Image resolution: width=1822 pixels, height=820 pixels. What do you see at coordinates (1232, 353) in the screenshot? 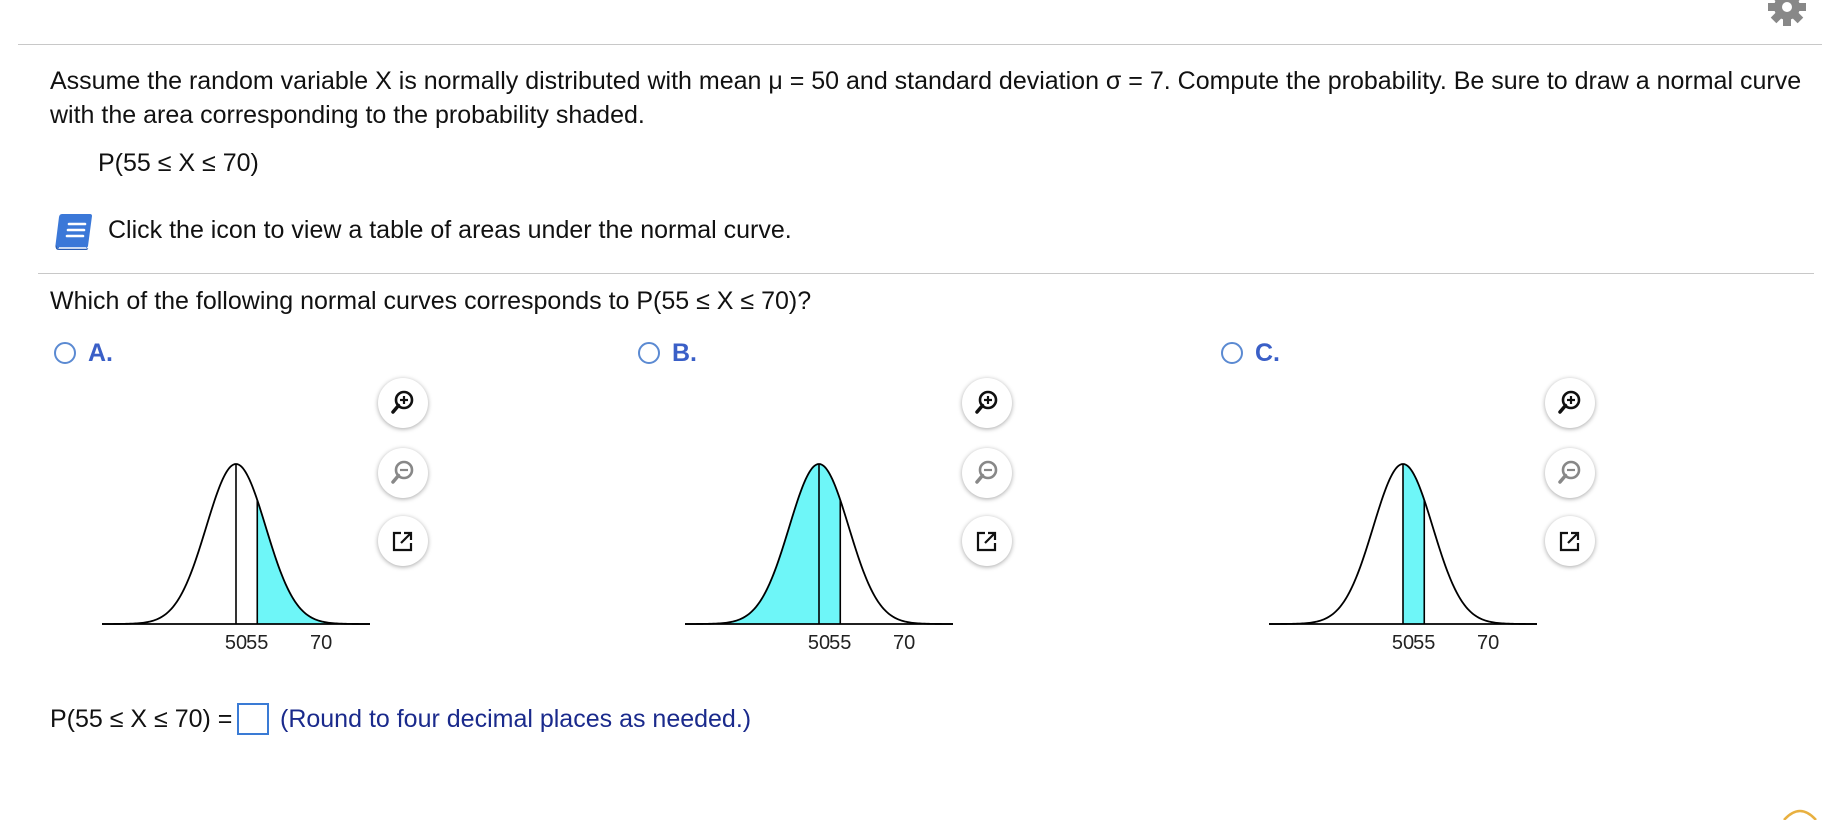
I see `choice-c-radio` at bounding box center [1232, 353].